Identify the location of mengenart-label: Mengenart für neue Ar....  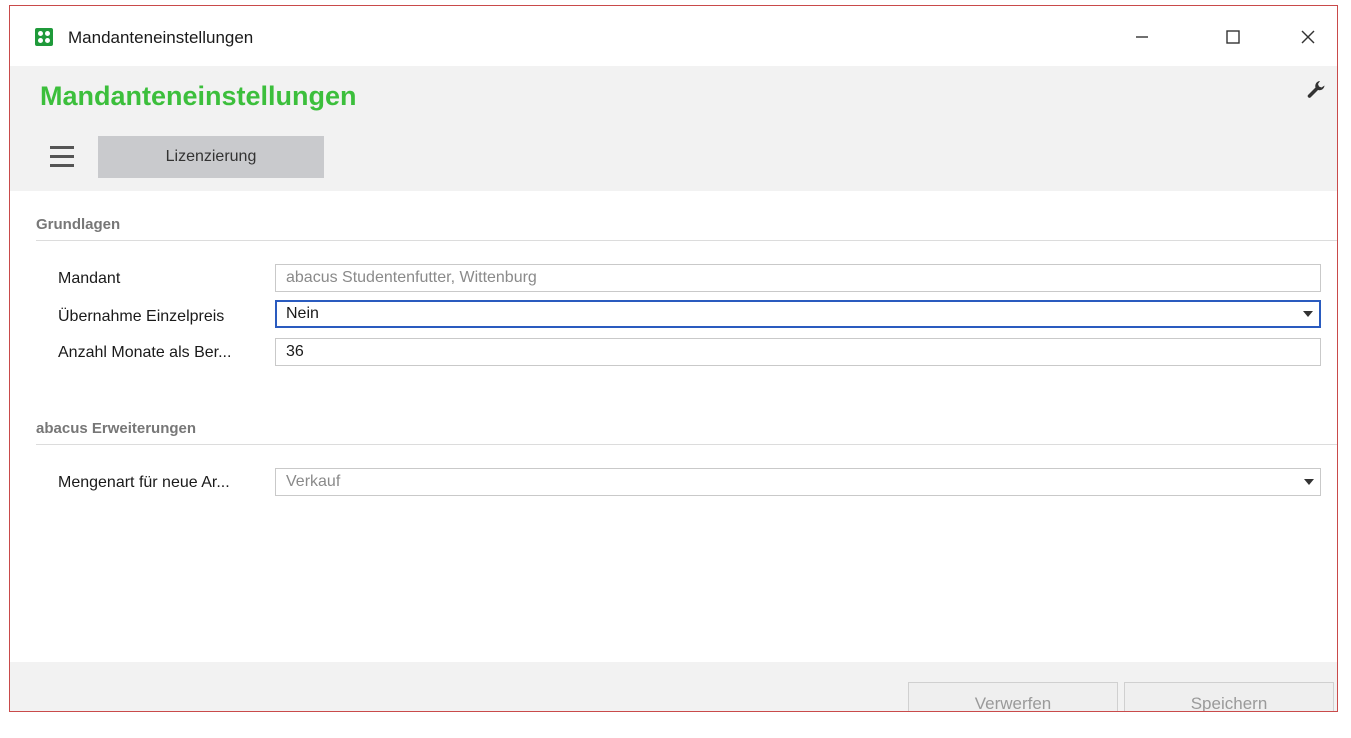
(144, 482).